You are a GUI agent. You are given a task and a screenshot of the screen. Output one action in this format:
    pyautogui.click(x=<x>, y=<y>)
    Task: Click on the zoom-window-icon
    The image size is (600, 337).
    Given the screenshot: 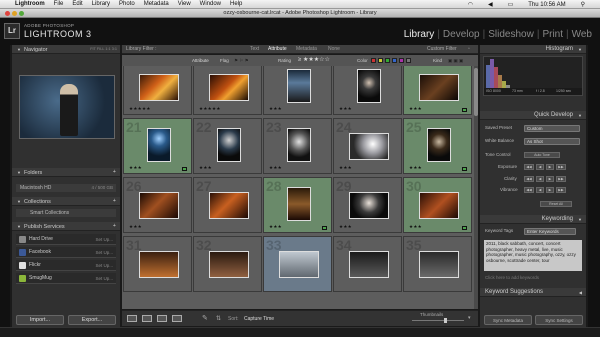 What is the action you would take?
    pyautogui.click(x=21, y=13)
    